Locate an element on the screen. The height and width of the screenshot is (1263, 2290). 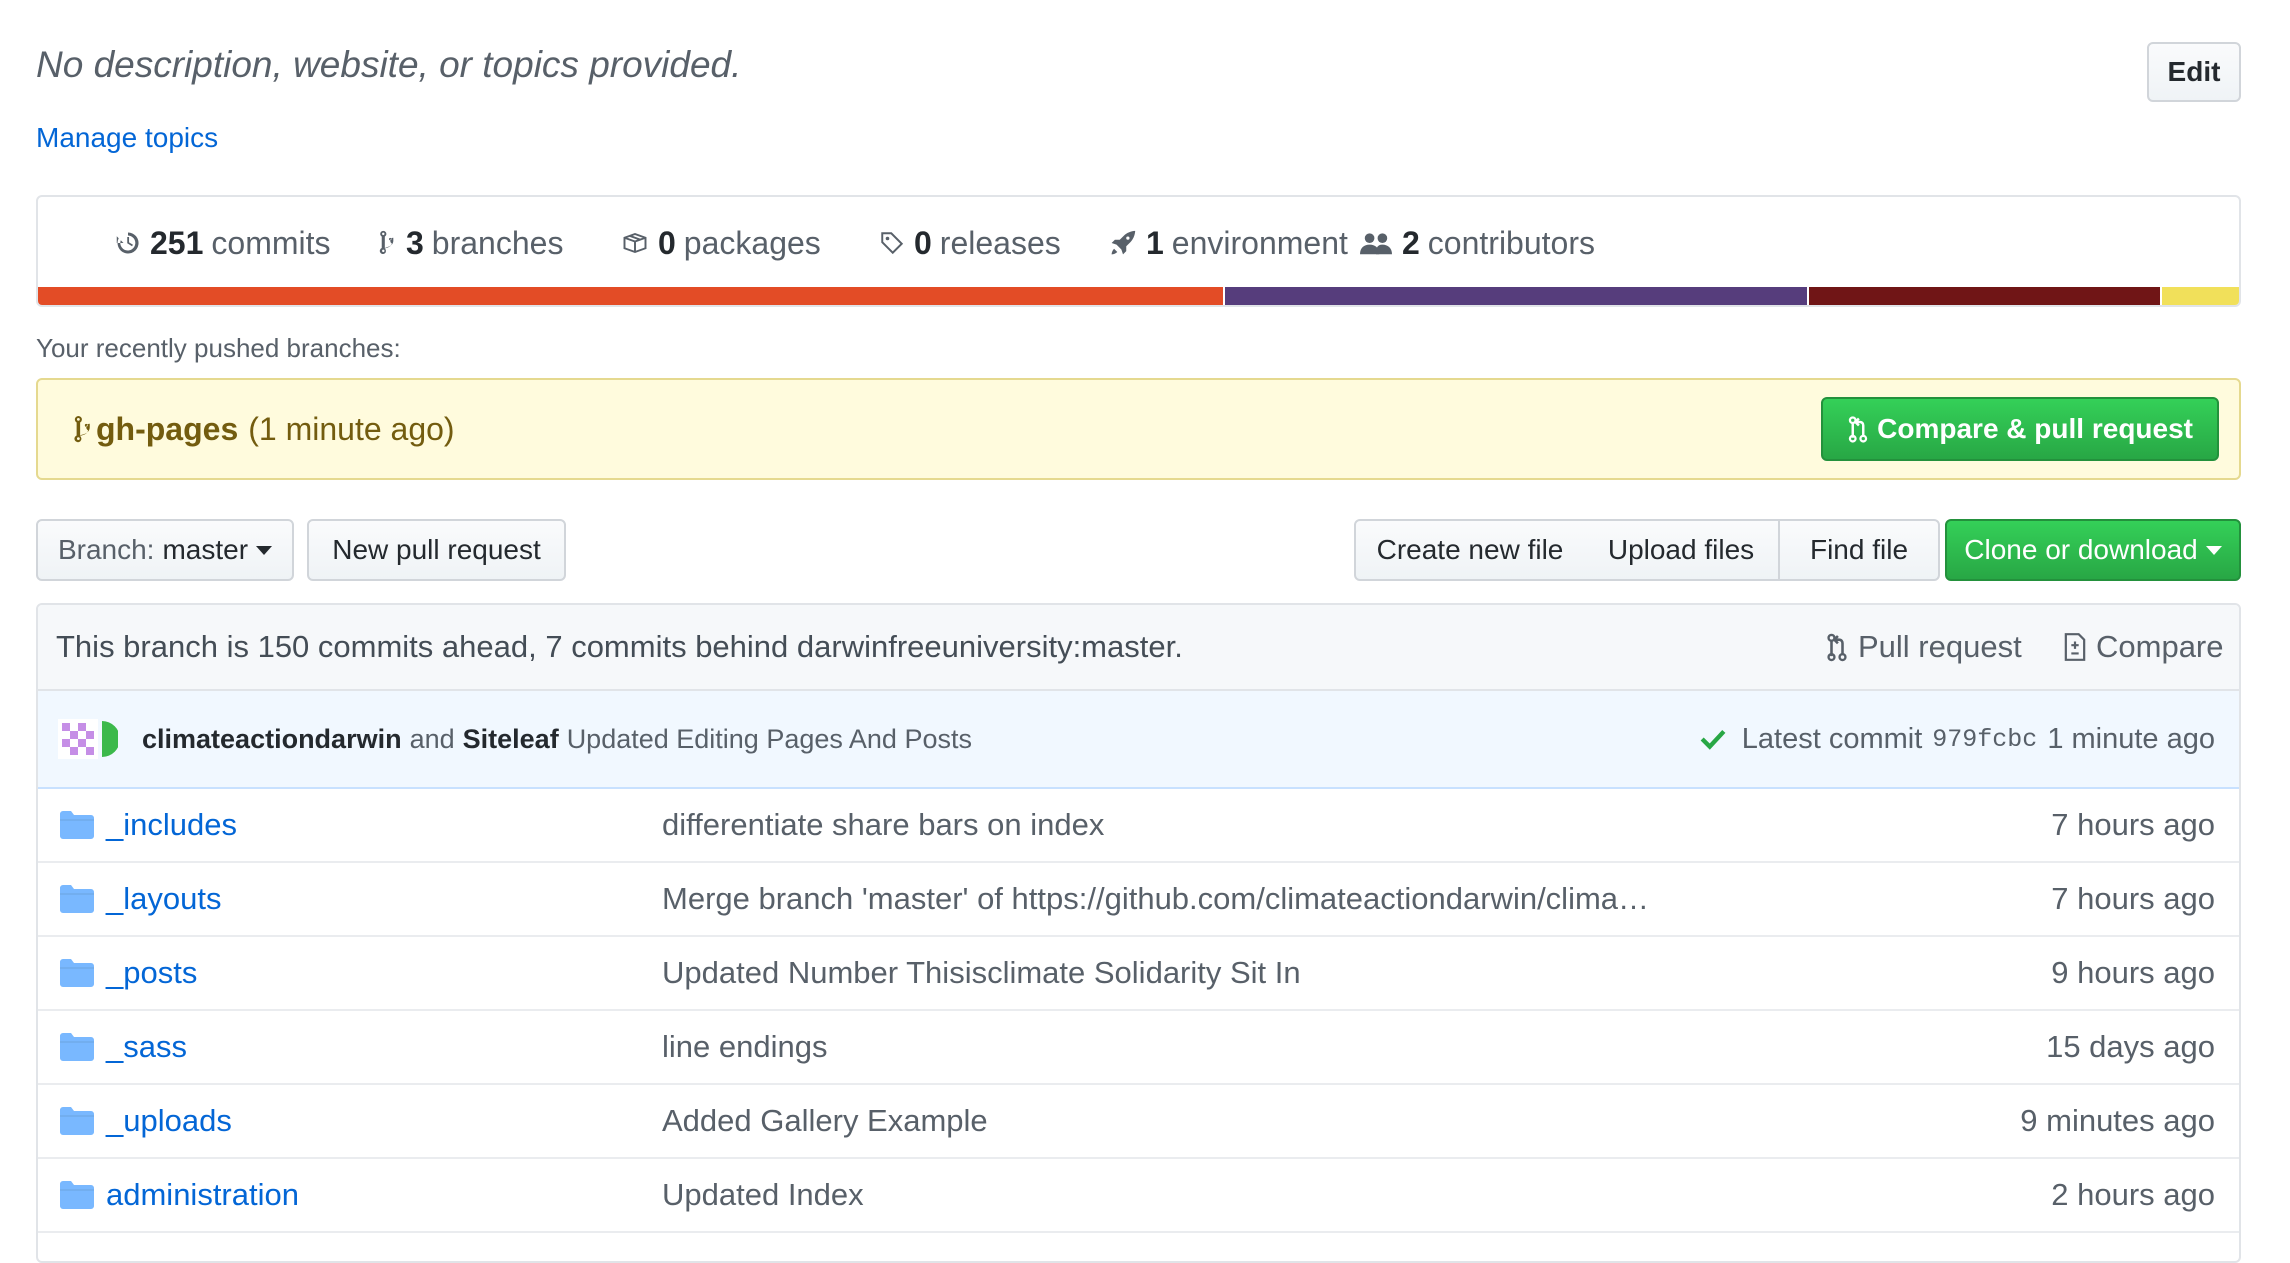
latest-commit-meta: Latest commit 979fcbc 1 minute ago is located at coordinates (1957, 739).